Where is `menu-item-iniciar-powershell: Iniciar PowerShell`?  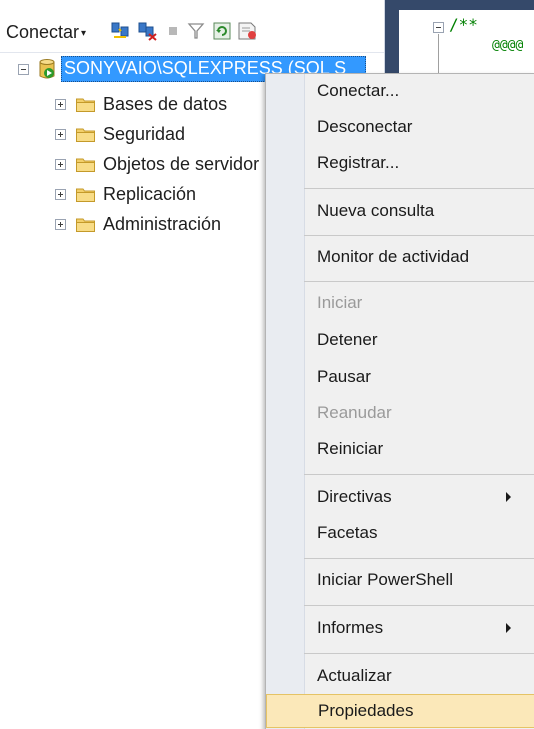 menu-item-iniciar-powershell: Iniciar PowerShell is located at coordinates (400, 580).